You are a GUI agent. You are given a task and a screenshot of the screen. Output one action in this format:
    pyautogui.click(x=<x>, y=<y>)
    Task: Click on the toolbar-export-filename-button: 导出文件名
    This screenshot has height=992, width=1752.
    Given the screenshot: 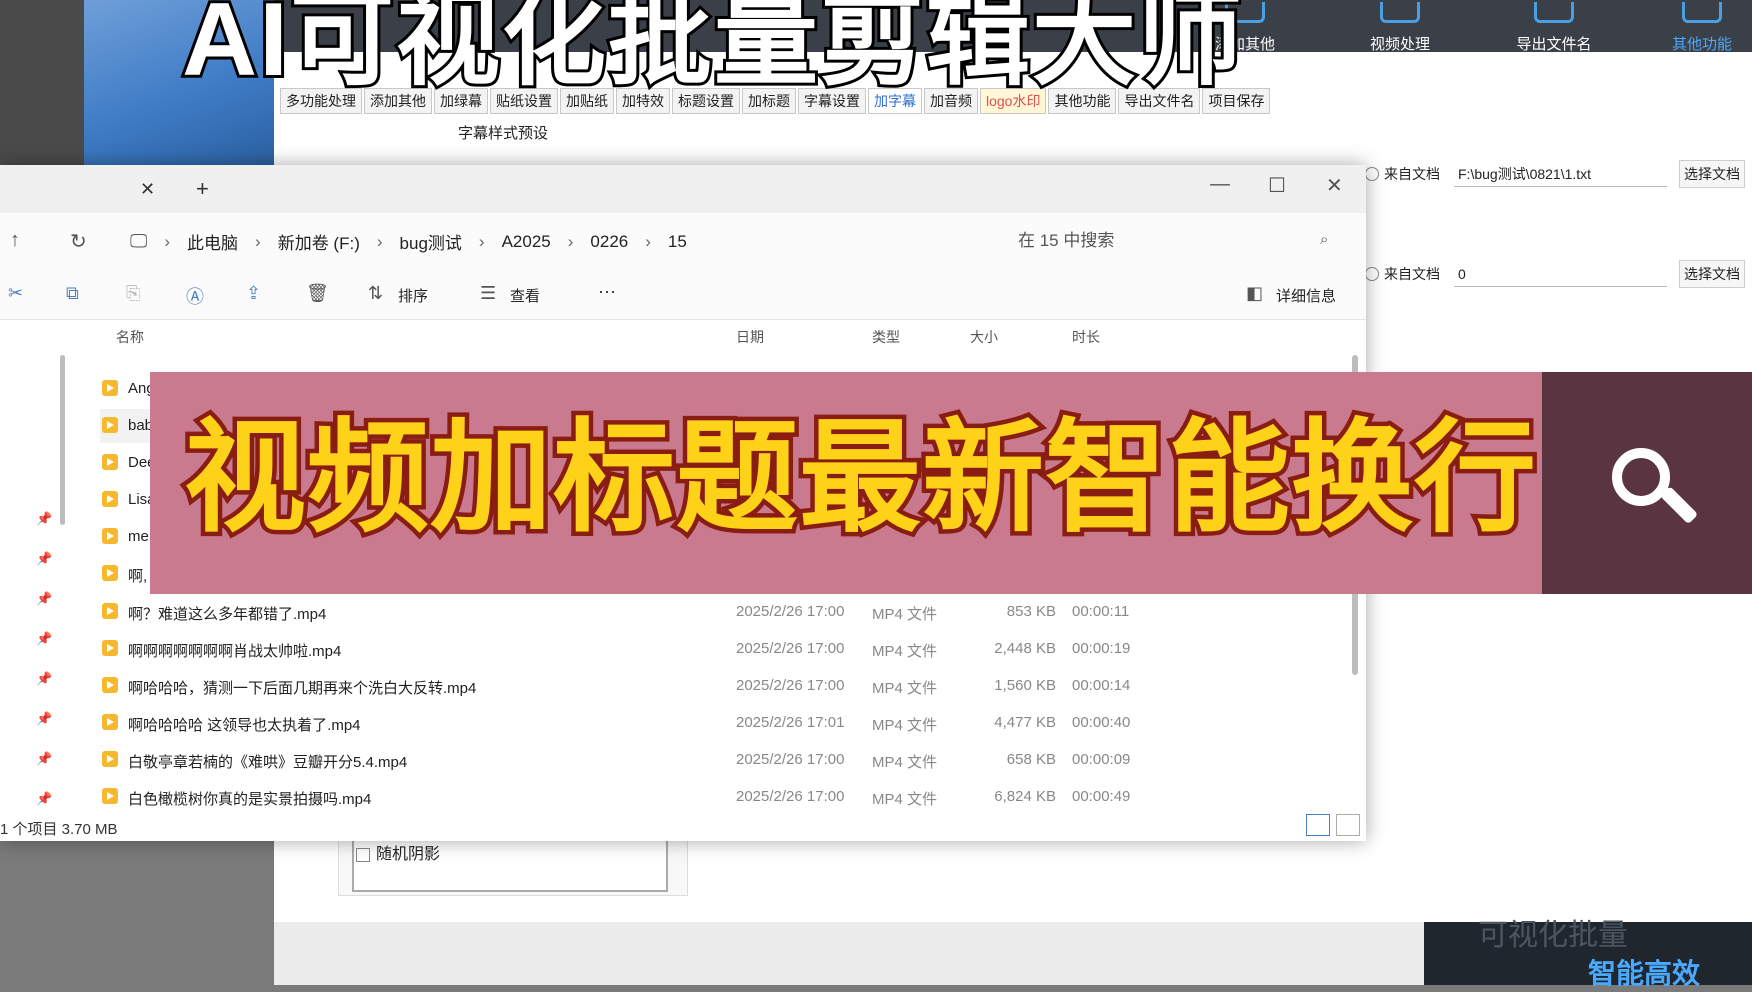 What is the action you would take?
    pyautogui.click(x=1554, y=26)
    